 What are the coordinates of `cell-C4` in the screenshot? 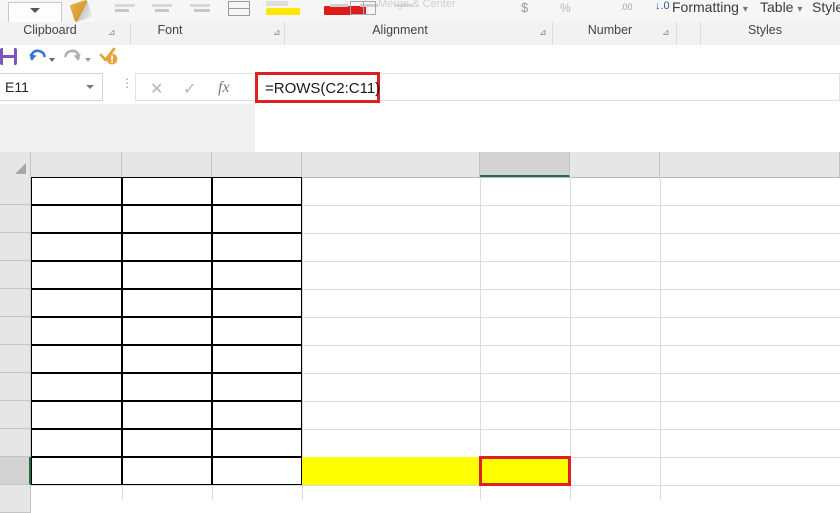 It's located at (257, 275).